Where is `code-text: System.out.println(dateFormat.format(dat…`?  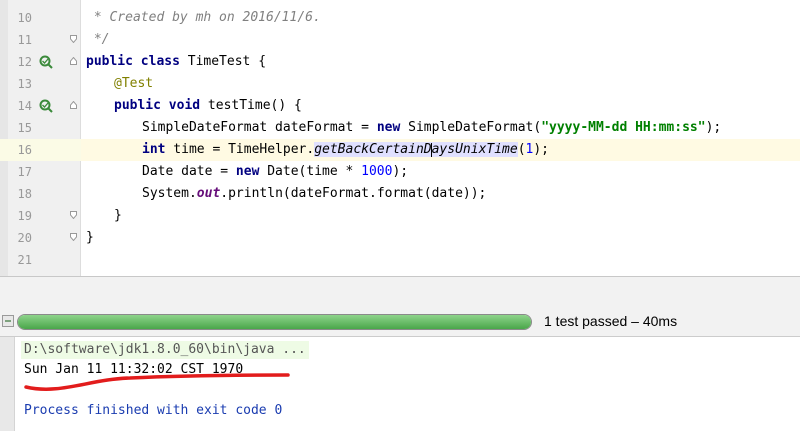
code-text: System.out.println(dateFormat.format(dat… is located at coordinates (314, 194).